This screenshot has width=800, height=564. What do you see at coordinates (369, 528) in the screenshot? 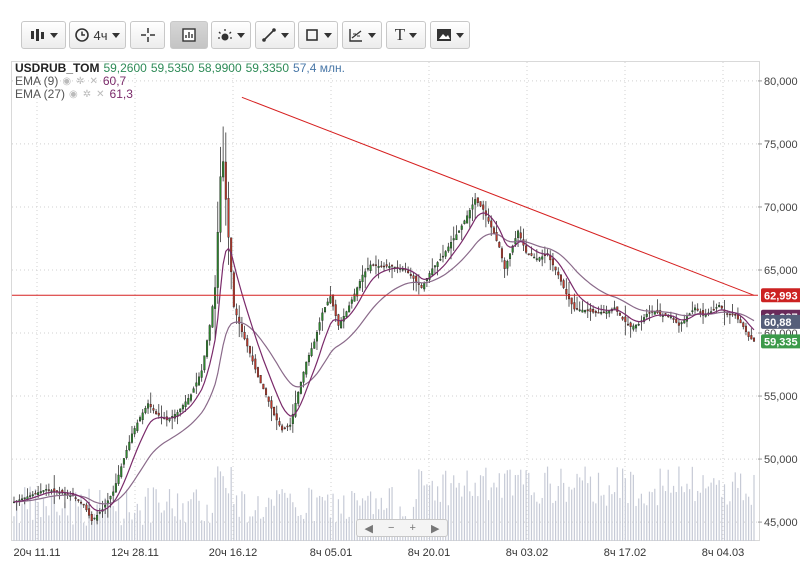
I see `scroll-left-icon: ◀` at bounding box center [369, 528].